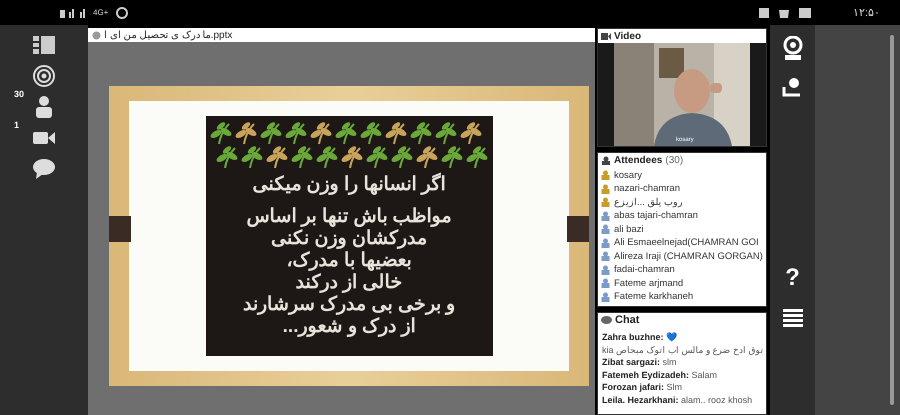 The width and height of the screenshot is (900, 415). I want to click on slide-text: مواظب باش تنها بر اساس, so click(349, 217).